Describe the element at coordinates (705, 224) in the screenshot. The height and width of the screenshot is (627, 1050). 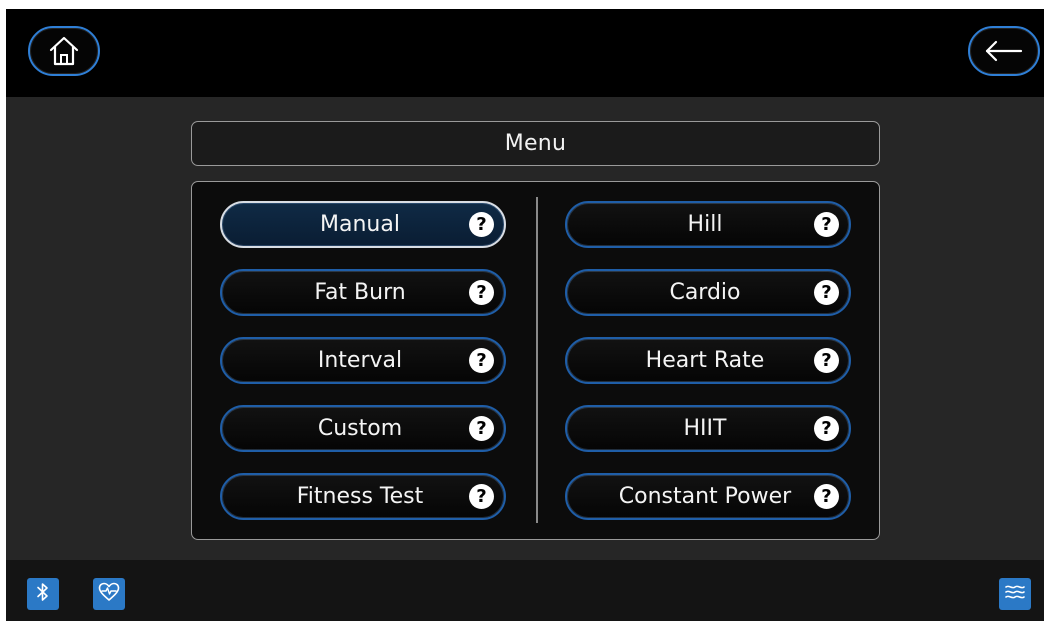
I see `program-label: Hill` at that location.